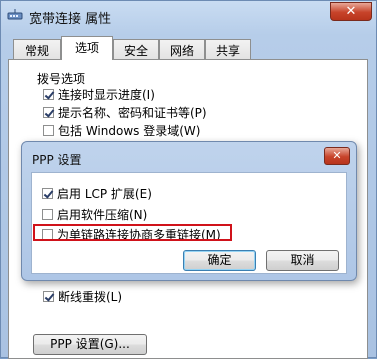 The image size is (377, 359). Describe the element at coordinates (351, 11) in the screenshot. I see `window-close-button: ✕` at that location.